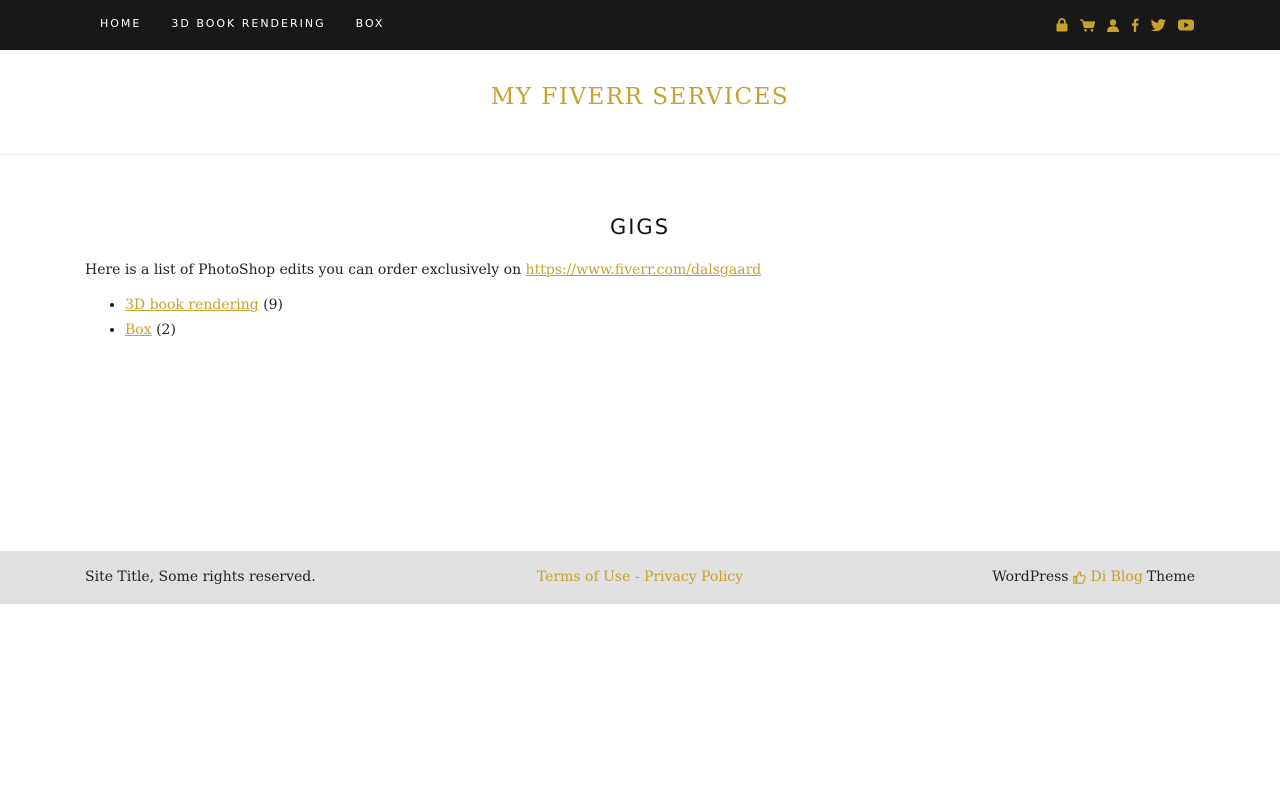  I want to click on gig-count: (9), so click(273, 305).